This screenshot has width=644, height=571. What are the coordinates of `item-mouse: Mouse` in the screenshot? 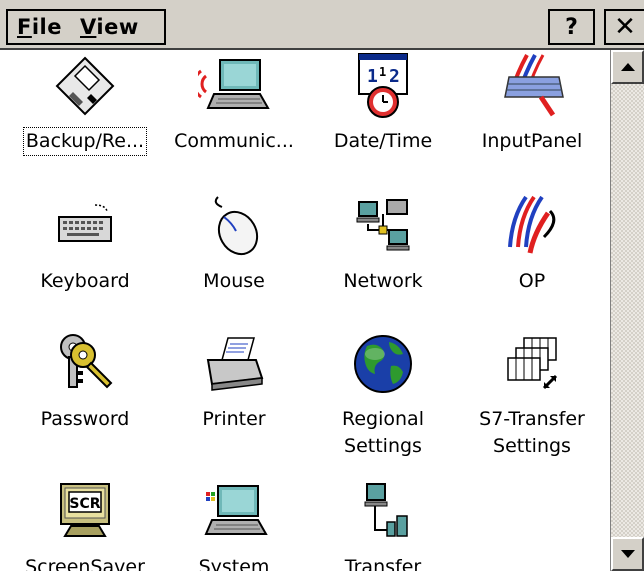 It's located at (234, 242).